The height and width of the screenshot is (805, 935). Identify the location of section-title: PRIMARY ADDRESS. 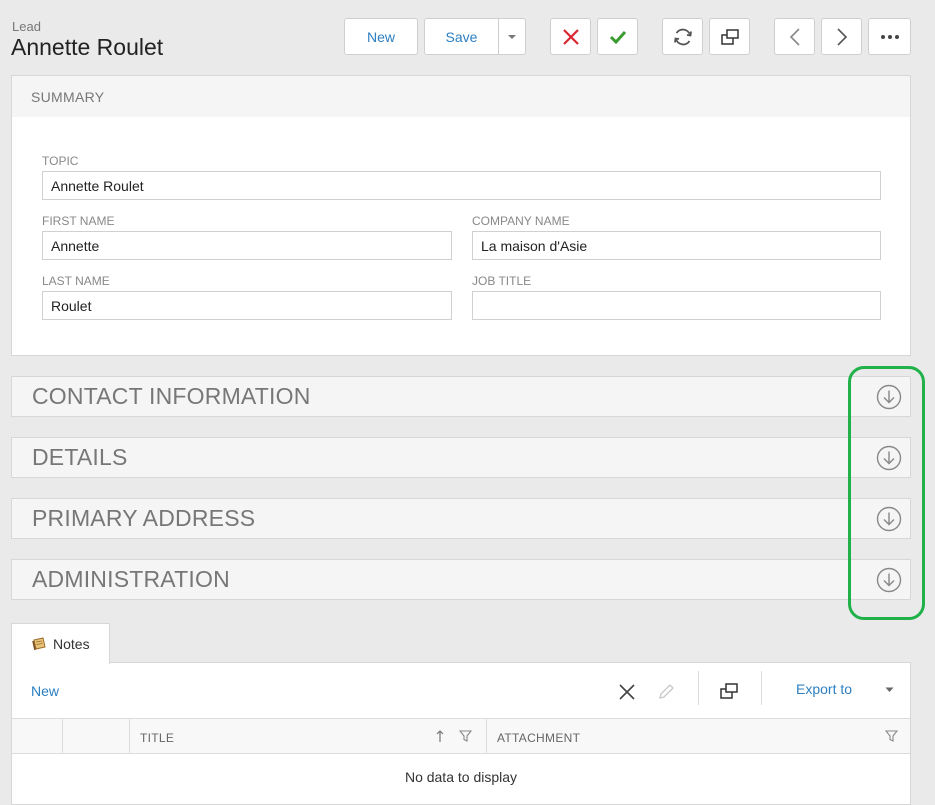
(144, 518).